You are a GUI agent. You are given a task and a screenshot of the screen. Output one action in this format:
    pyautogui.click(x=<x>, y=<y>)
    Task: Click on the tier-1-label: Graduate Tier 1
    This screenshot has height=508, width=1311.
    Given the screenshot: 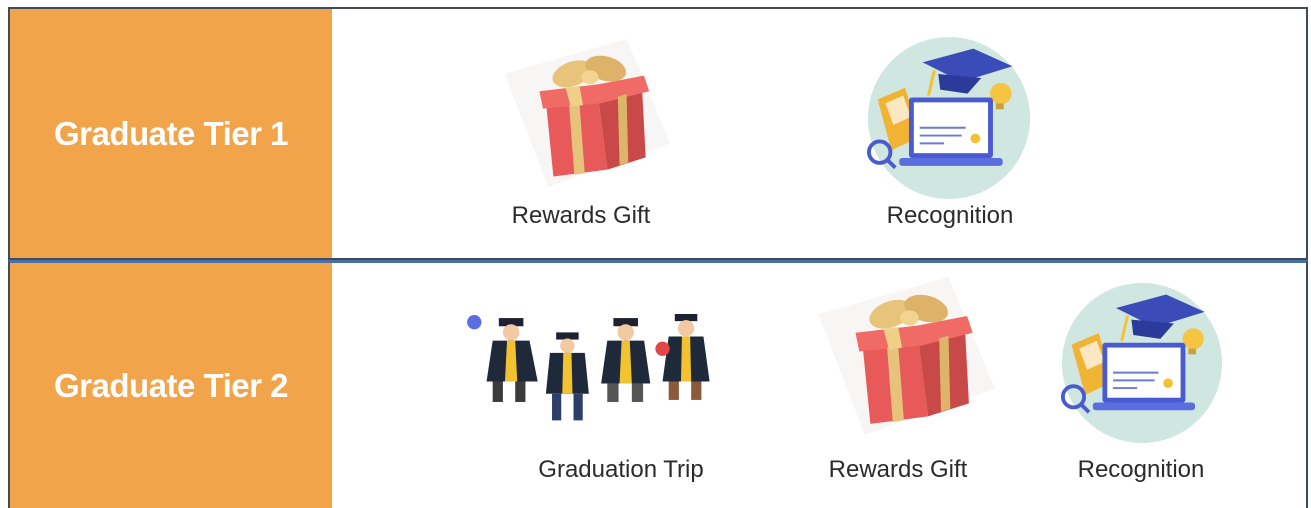 What is the action you would take?
    pyautogui.click(x=171, y=133)
    